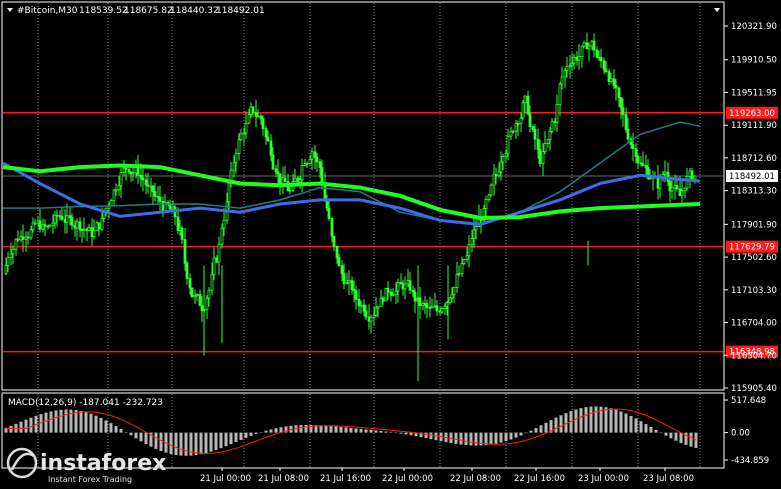 This screenshot has width=781, height=489. Describe the element at coordinates (539, 479) in the screenshot. I see `time-tick-label: 22 Jul 16:00` at that location.